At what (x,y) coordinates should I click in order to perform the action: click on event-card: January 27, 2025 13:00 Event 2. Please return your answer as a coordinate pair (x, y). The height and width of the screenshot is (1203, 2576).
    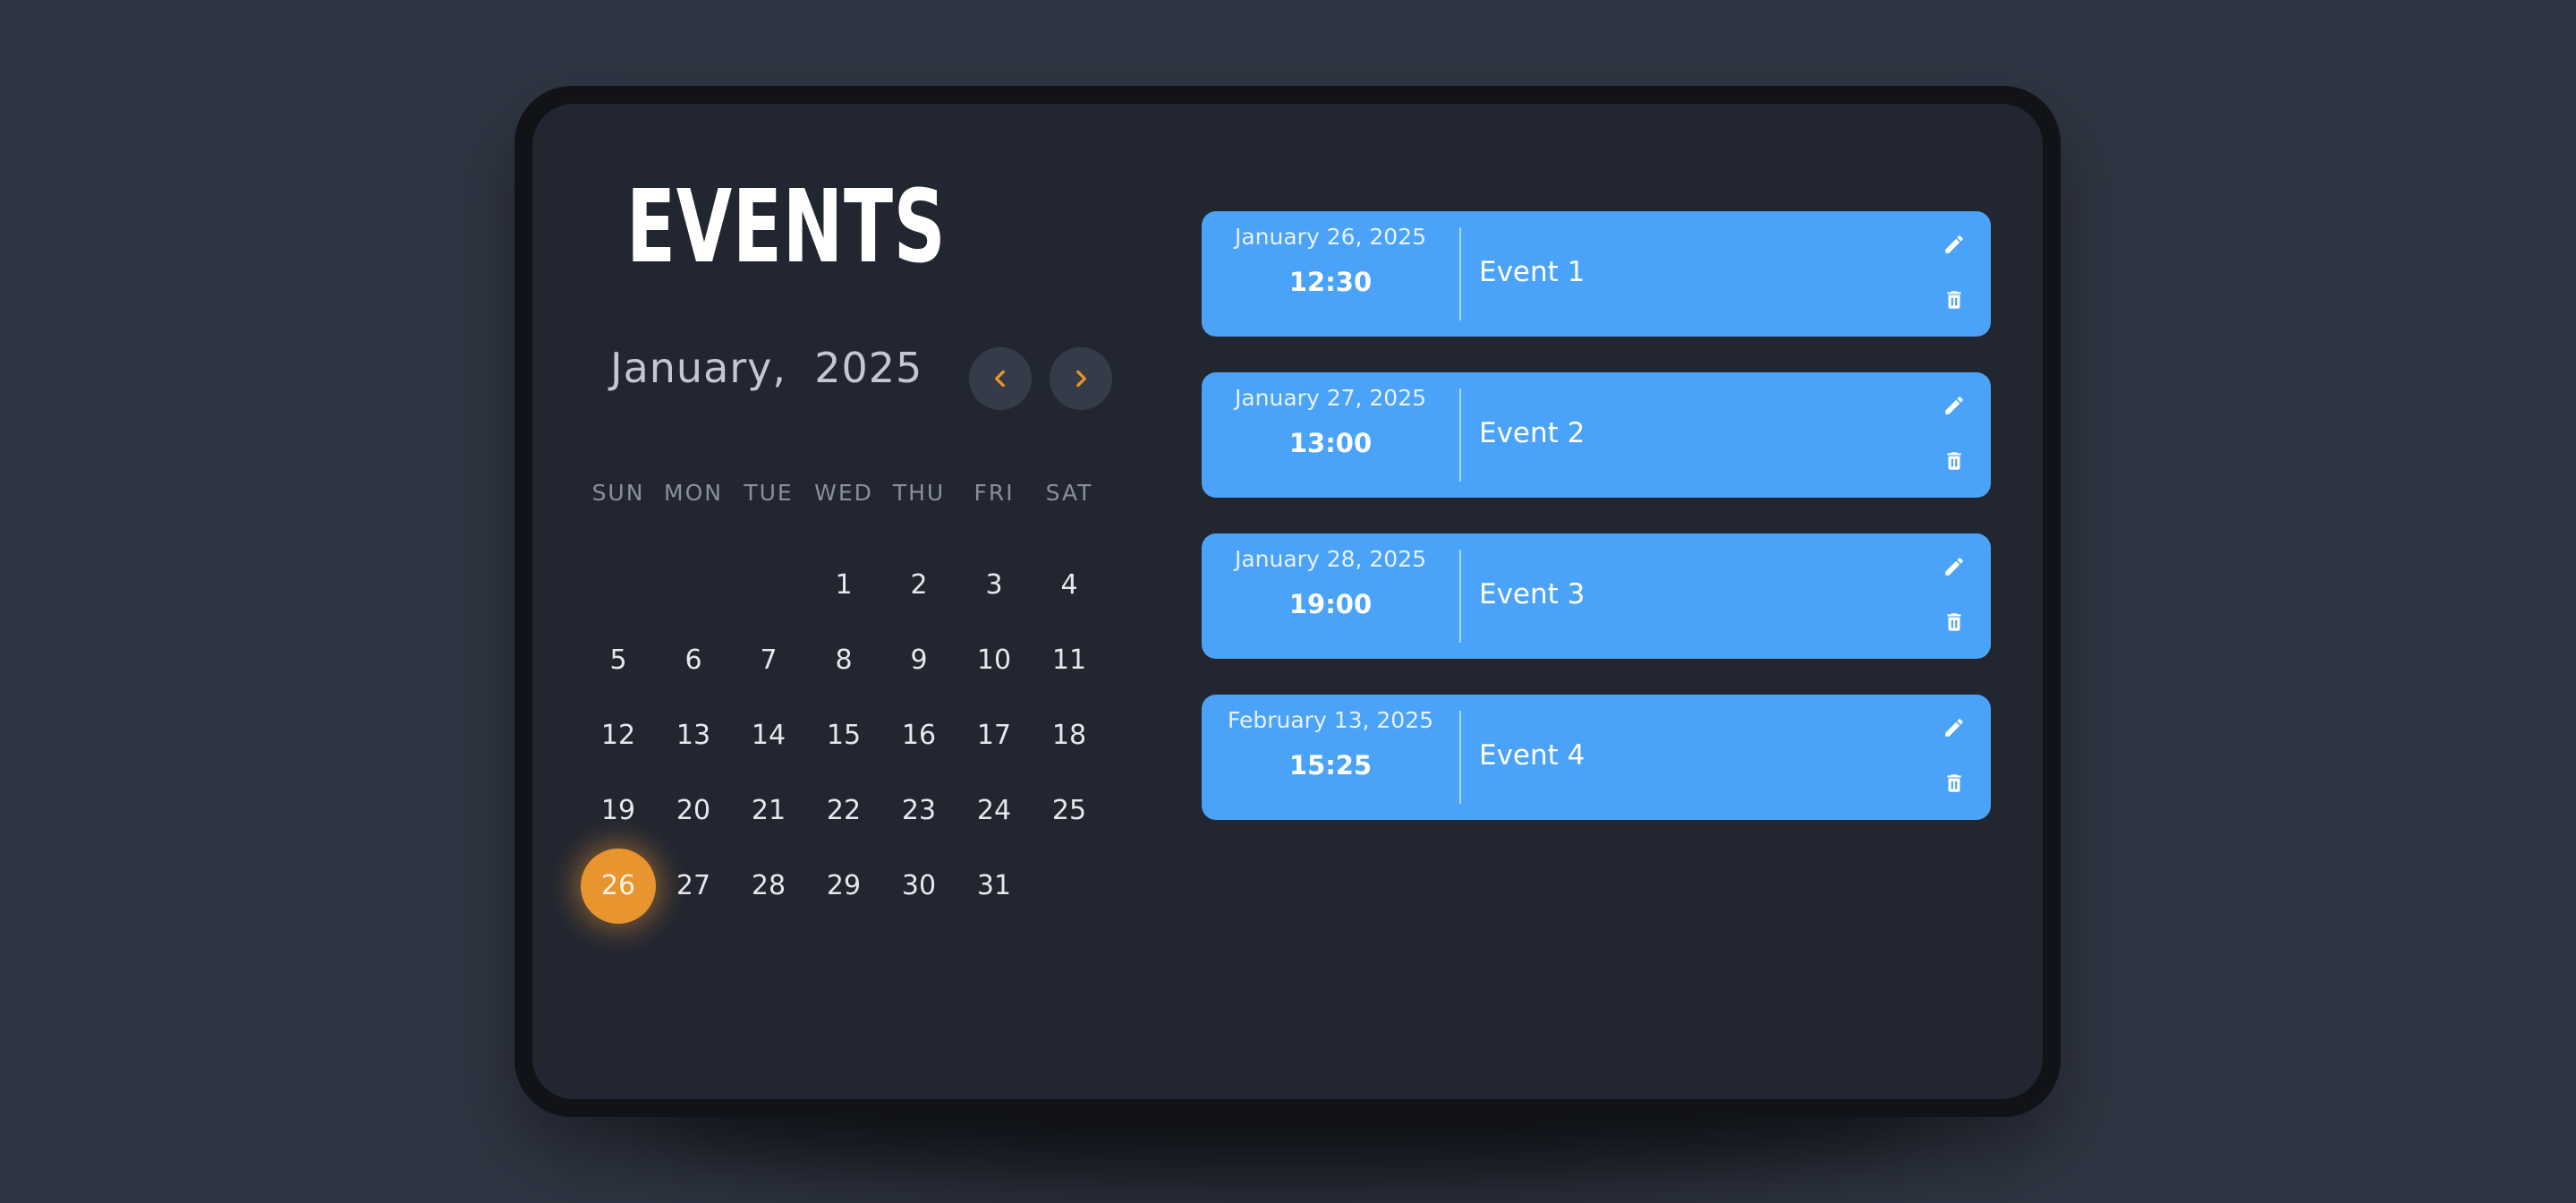
    Looking at the image, I should click on (1596, 435).